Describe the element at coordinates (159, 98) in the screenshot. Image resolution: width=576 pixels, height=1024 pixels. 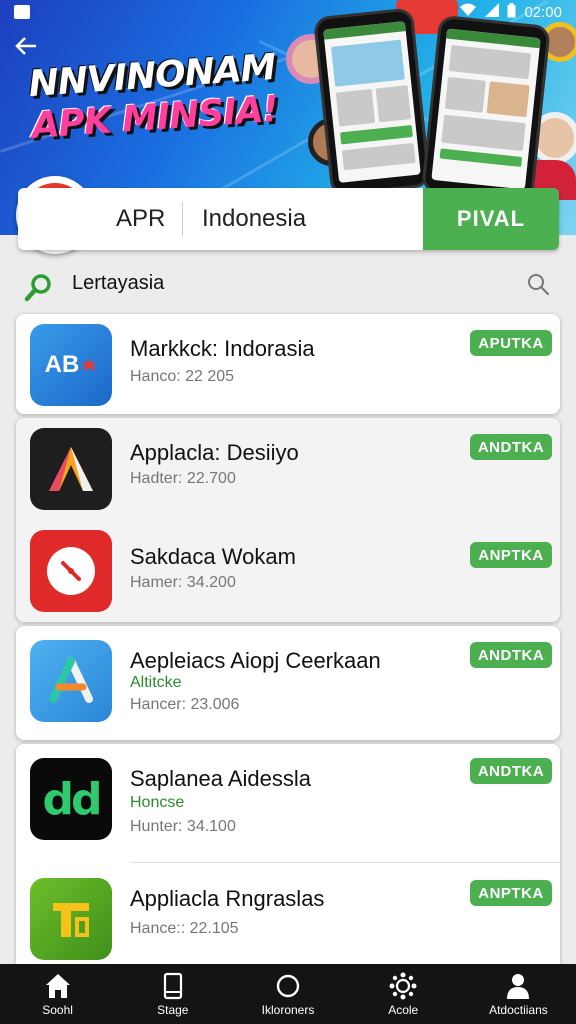
I see `banner-headline: NNVINONAM APK MINSIA!` at that location.